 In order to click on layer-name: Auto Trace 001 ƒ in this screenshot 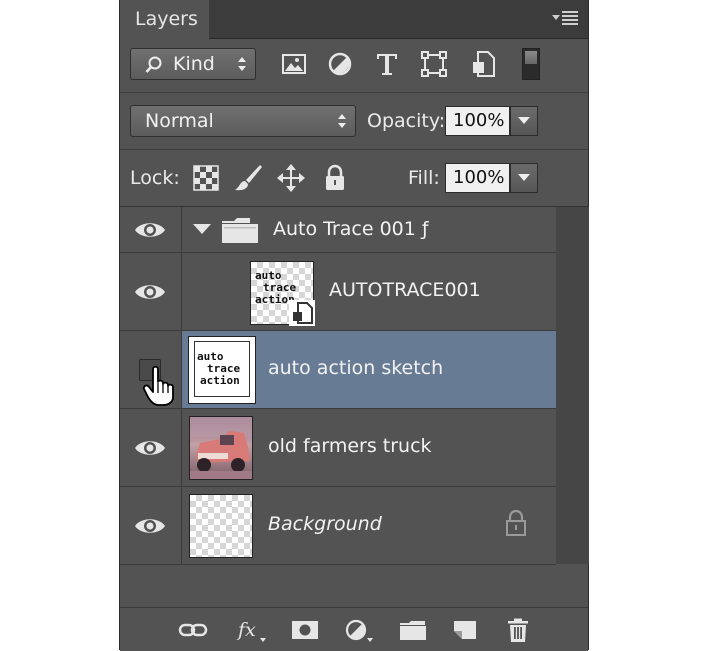, I will do `click(351, 229)`.